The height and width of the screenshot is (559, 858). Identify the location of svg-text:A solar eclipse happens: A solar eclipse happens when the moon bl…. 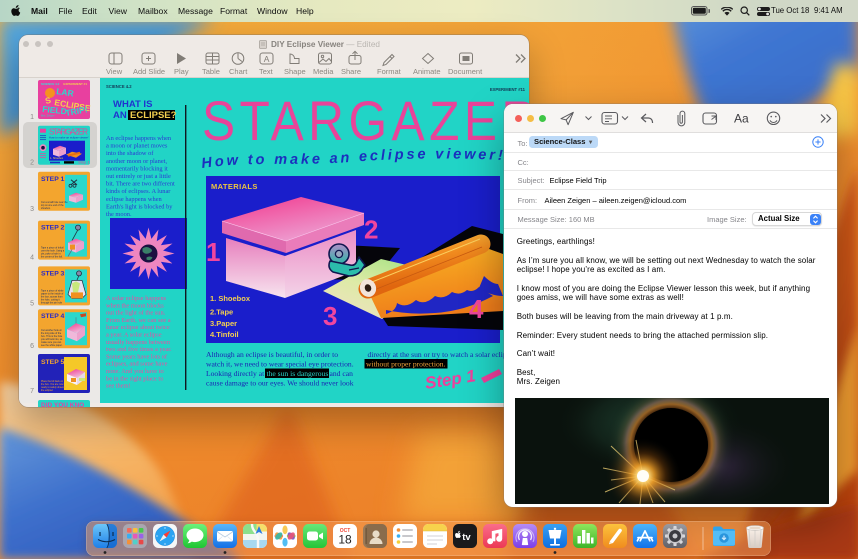
(146, 342).